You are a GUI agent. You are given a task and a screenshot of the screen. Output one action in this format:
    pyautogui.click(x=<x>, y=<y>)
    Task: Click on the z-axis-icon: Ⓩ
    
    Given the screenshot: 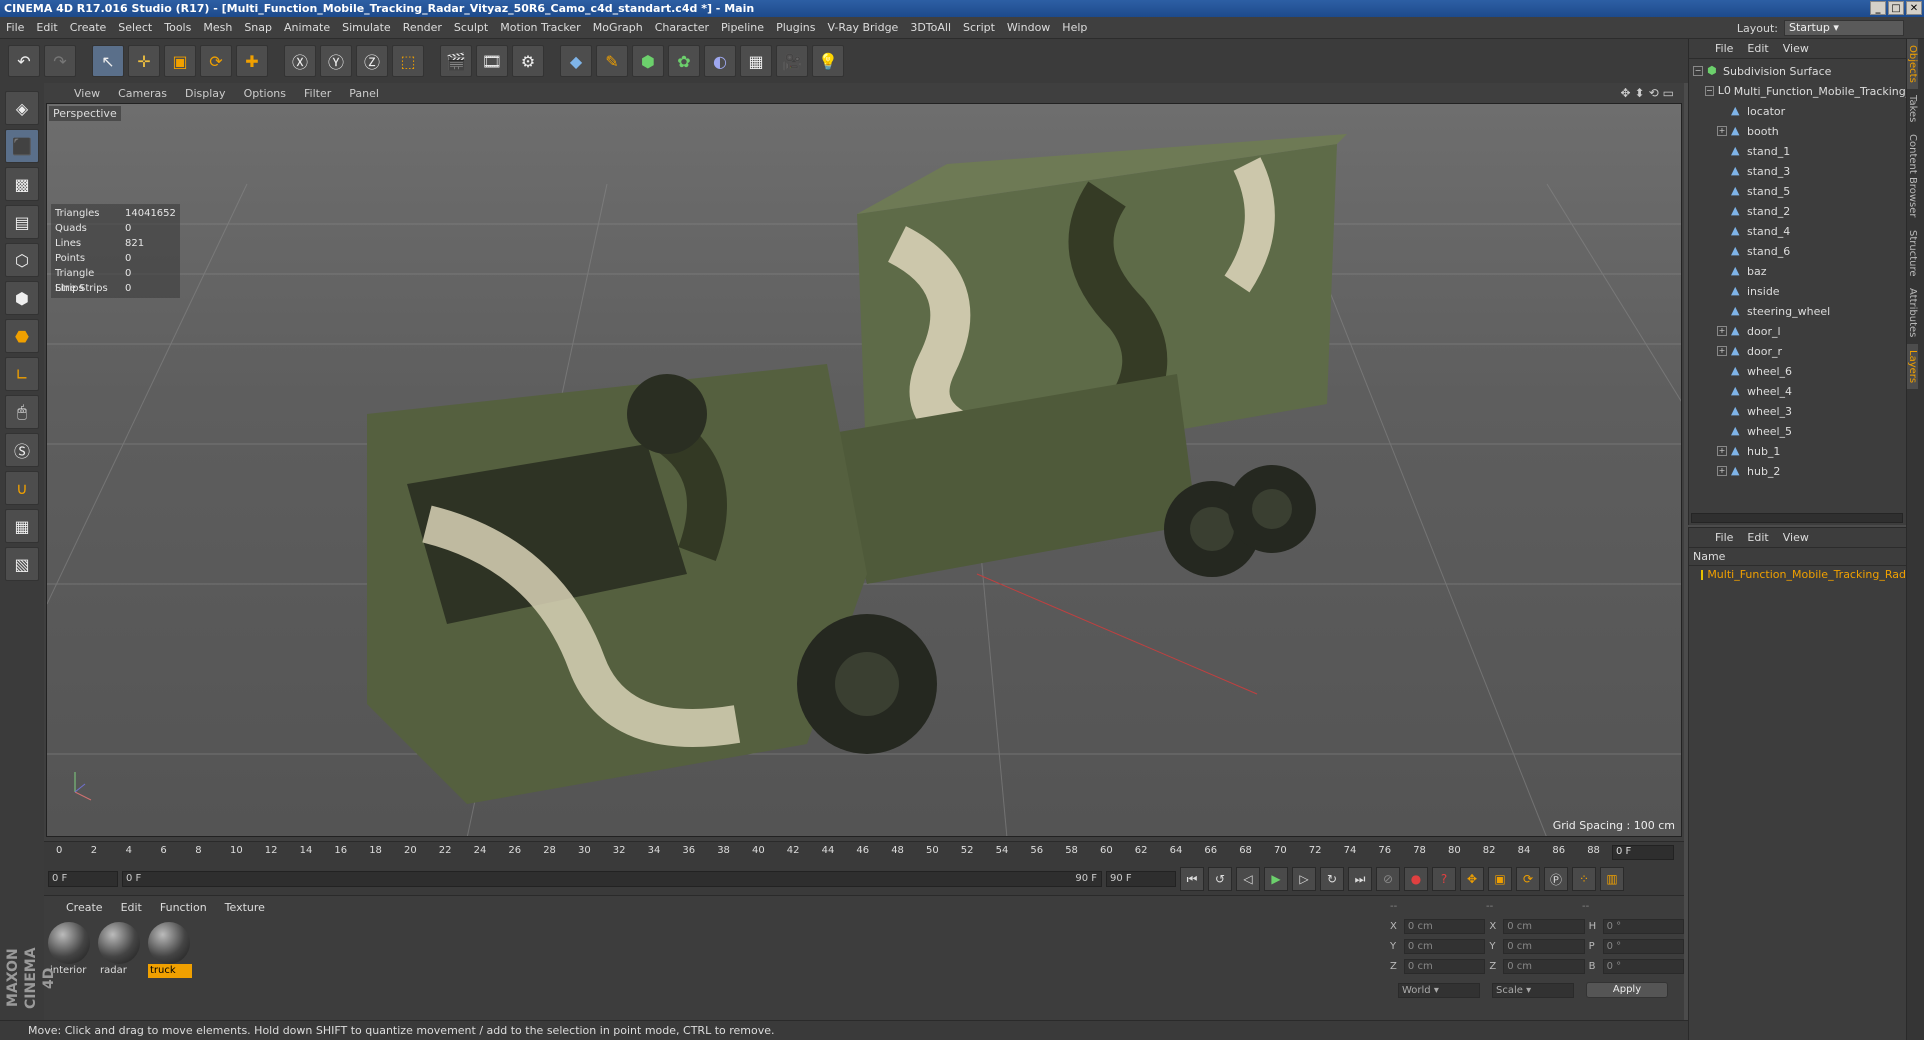 What is the action you would take?
    pyautogui.click(x=372, y=61)
    